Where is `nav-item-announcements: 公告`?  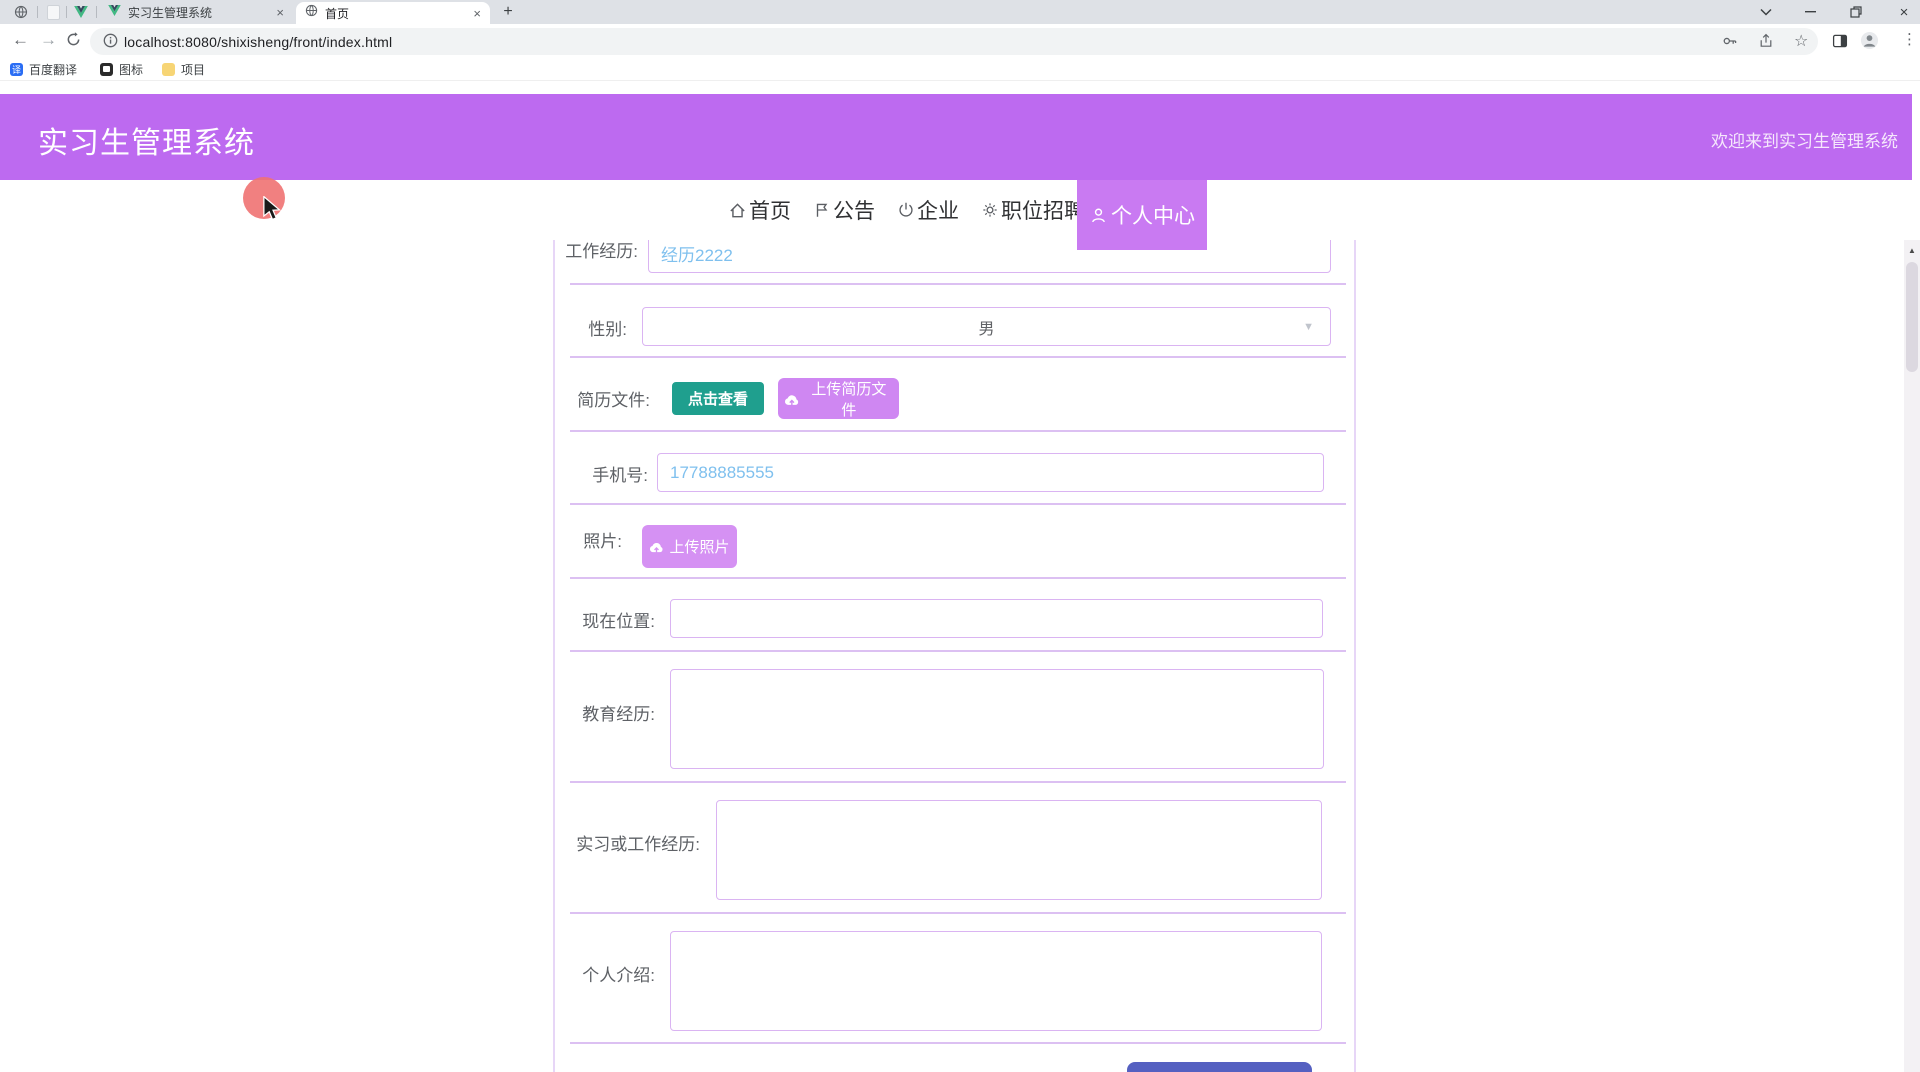
nav-item-announcements: 公告 is located at coordinates (844, 210).